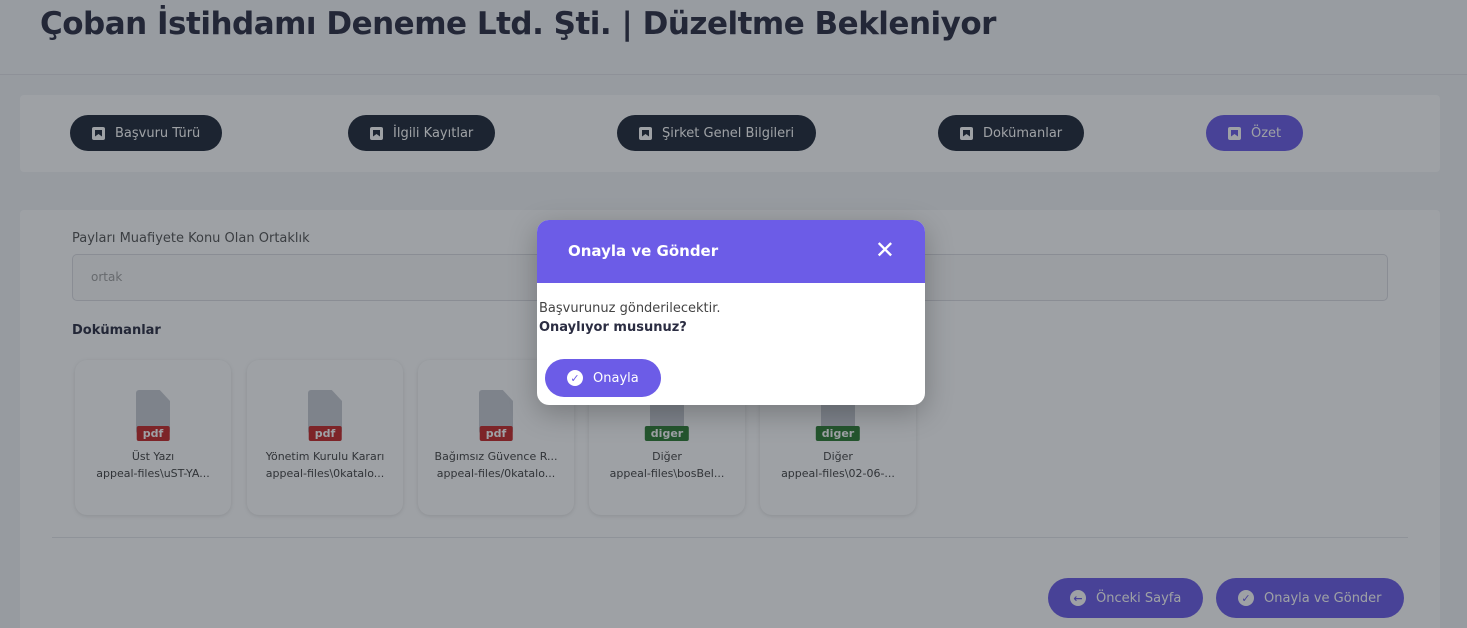  I want to click on modal-question: Onaylıyor musunuz?, so click(613, 327).